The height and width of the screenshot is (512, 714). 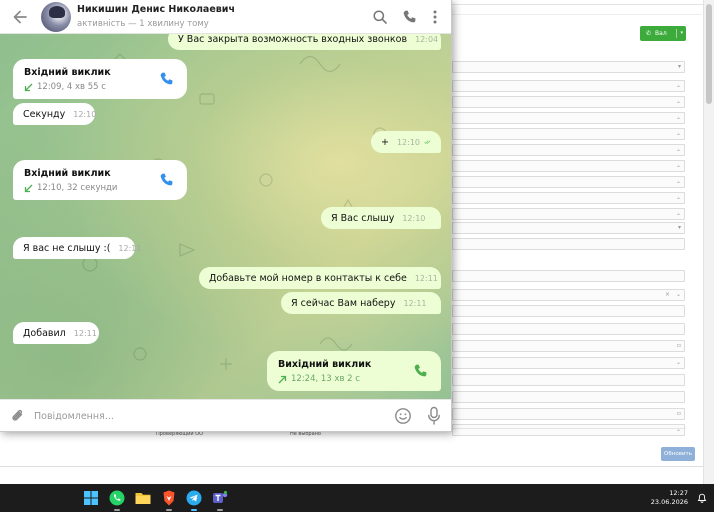 What do you see at coordinates (678, 454) in the screenshot?
I see `save-button: Обновить` at bounding box center [678, 454].